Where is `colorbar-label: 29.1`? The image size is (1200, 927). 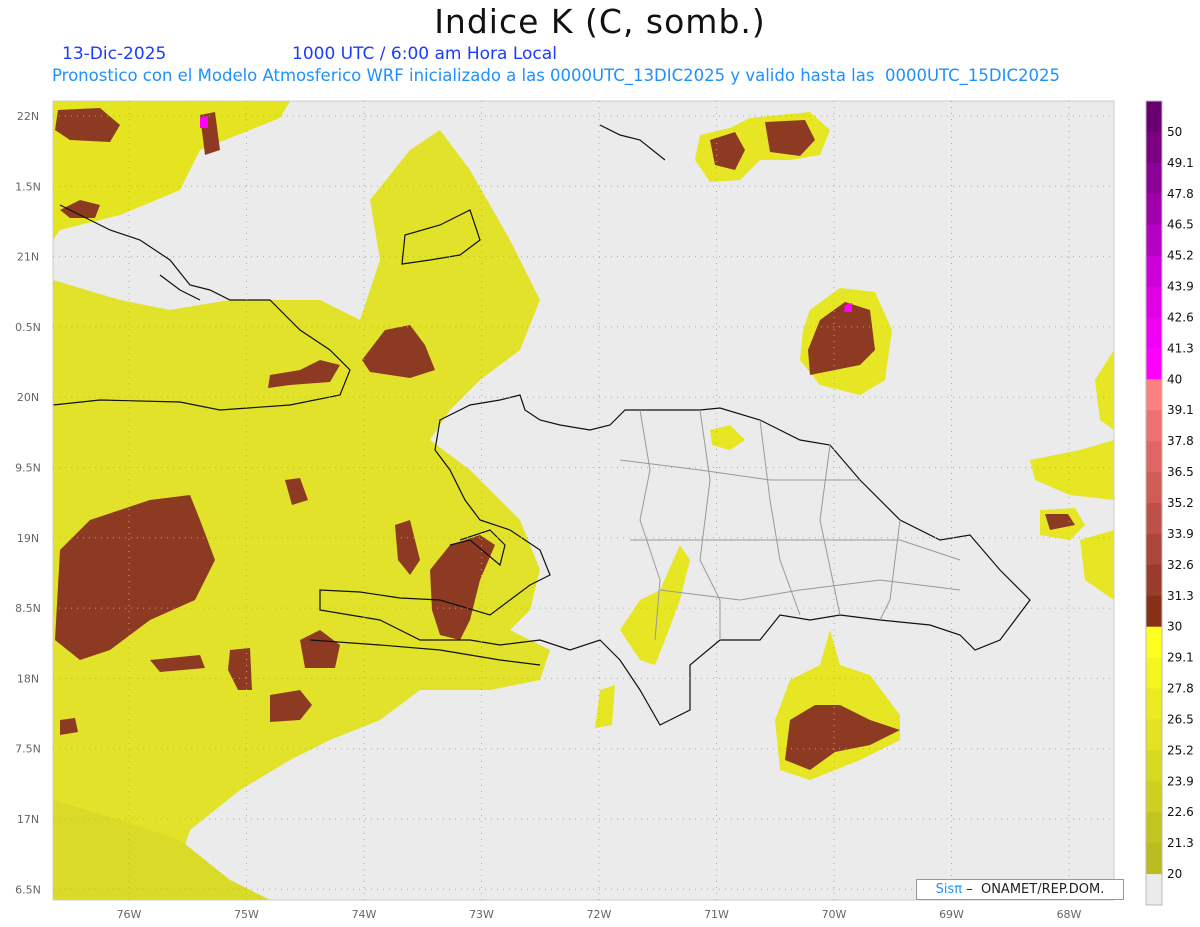
colorbar-label: 29.1 is located at coordinates (1180, 658).